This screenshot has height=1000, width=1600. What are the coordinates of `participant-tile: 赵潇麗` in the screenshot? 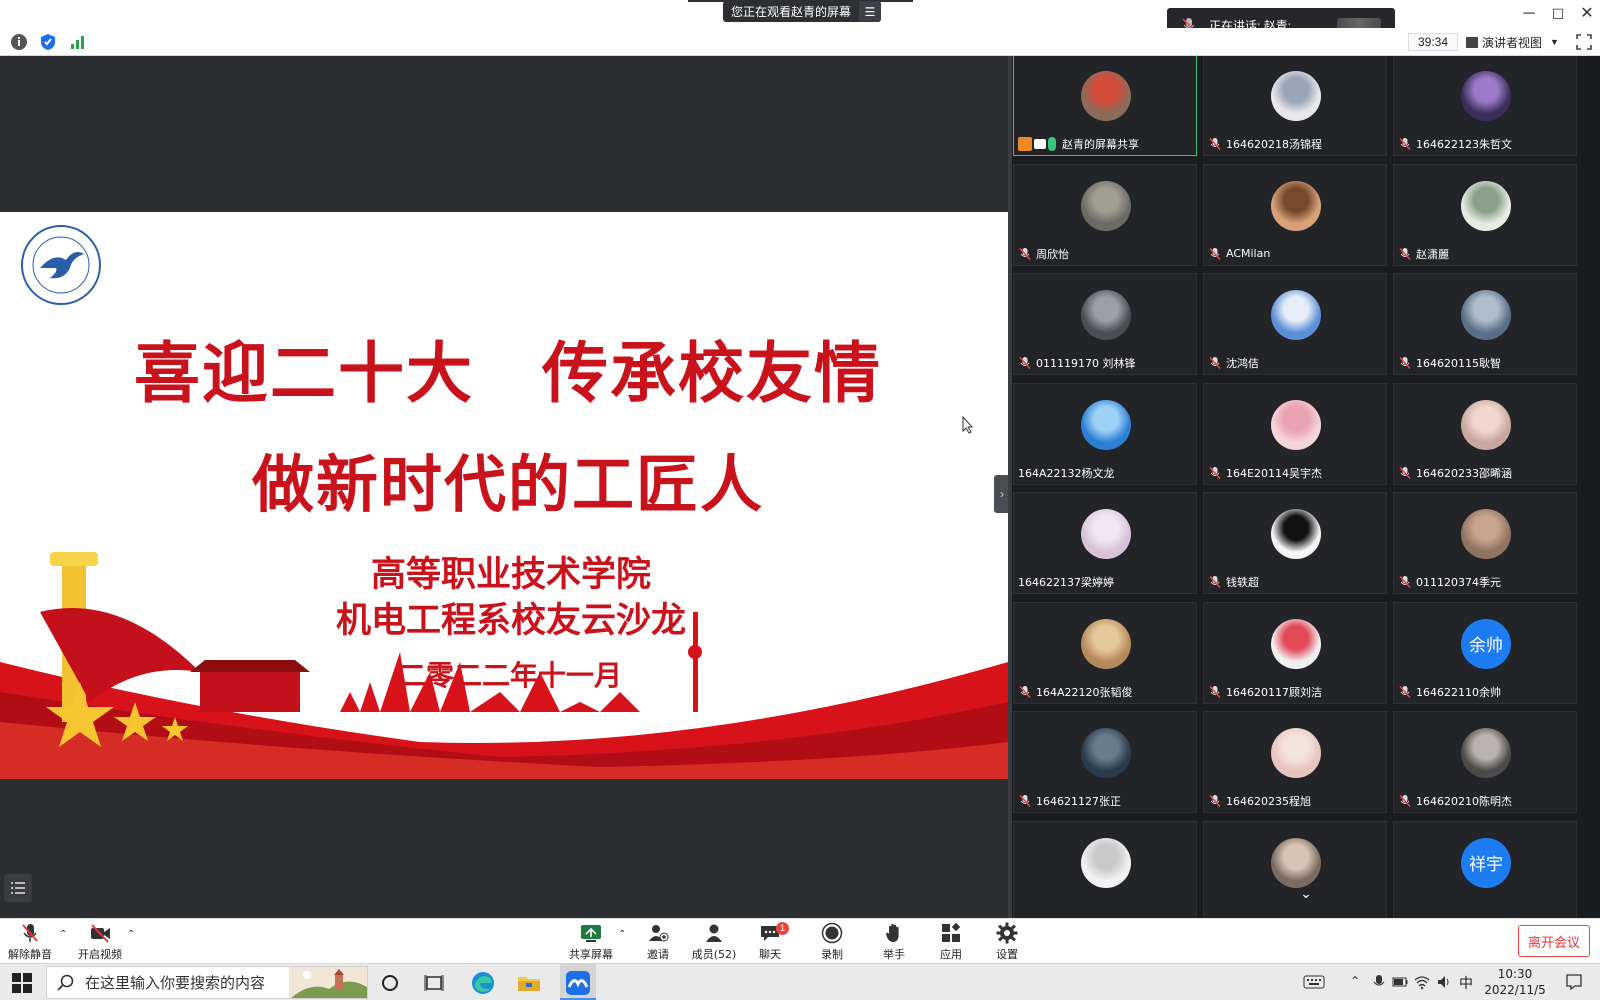 It's located at (1485, 214).